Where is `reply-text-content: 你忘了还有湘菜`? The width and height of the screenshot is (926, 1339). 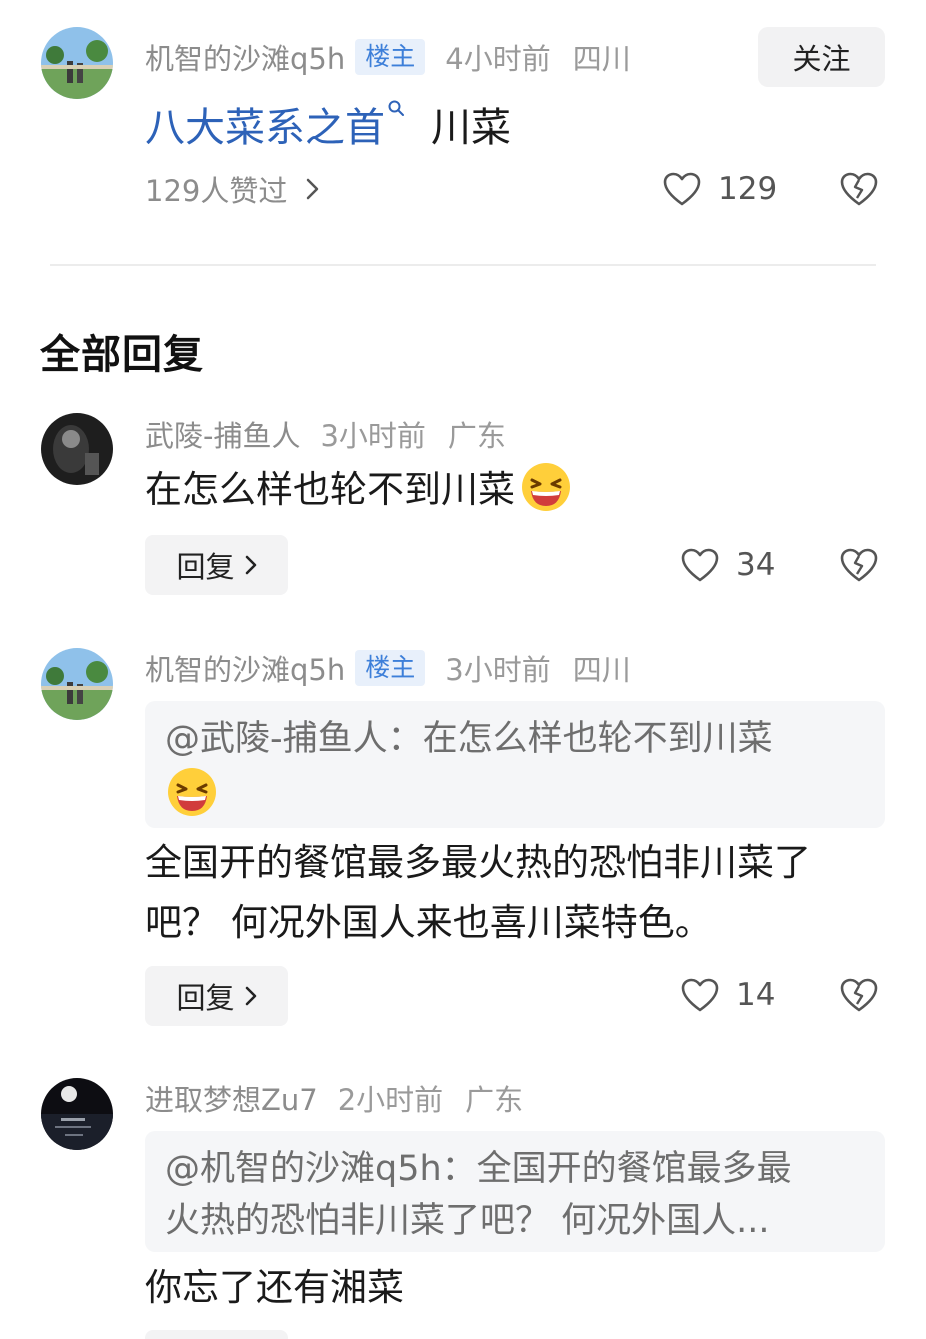
reply-text-content: 你忘了还有湘菜 is located at coordinates (274, 1287).